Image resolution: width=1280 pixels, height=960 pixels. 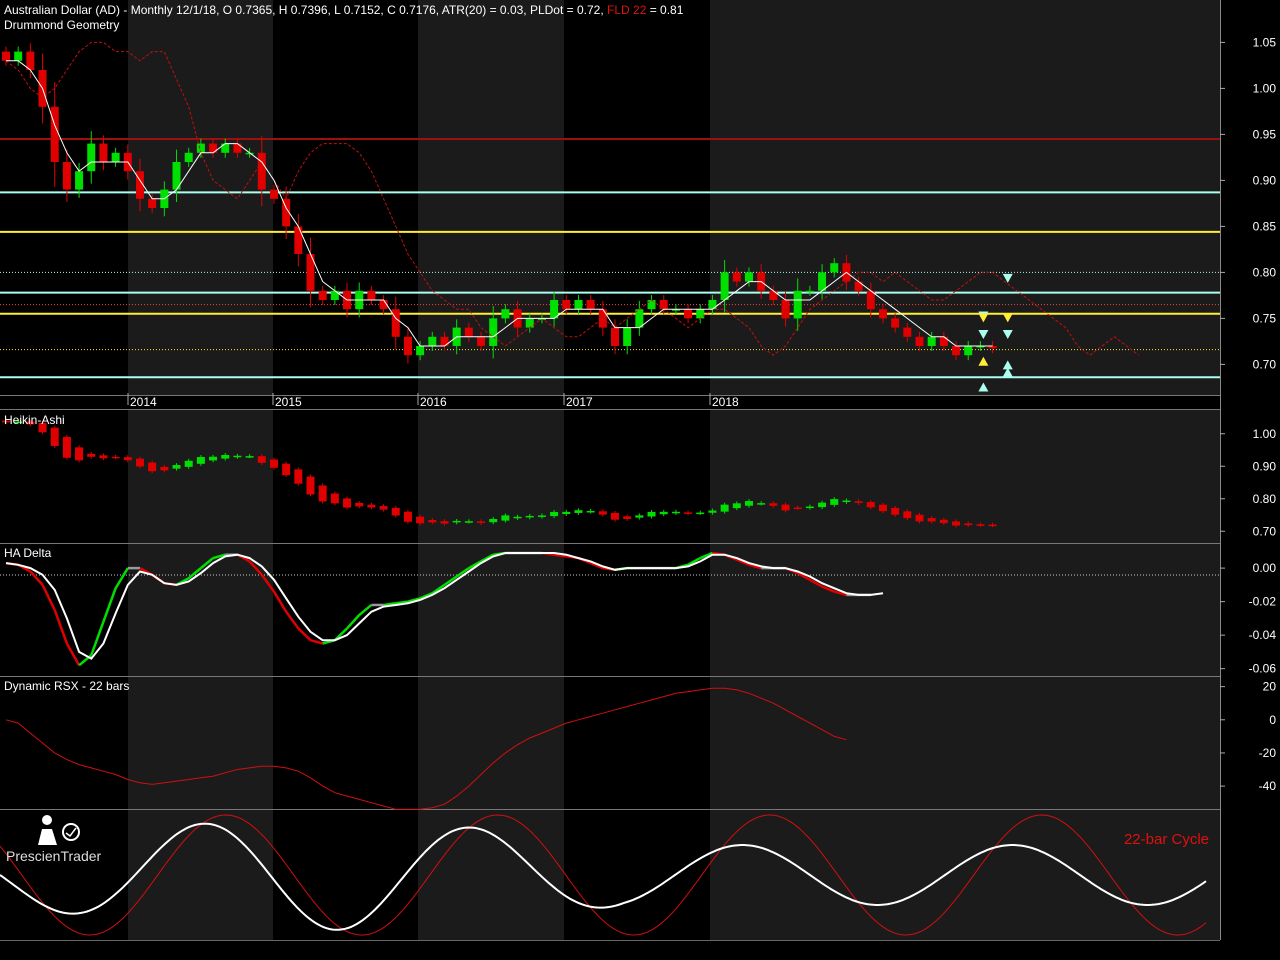 I want to click on price-tick-label: 0.90, so click(x=1265, y=180).